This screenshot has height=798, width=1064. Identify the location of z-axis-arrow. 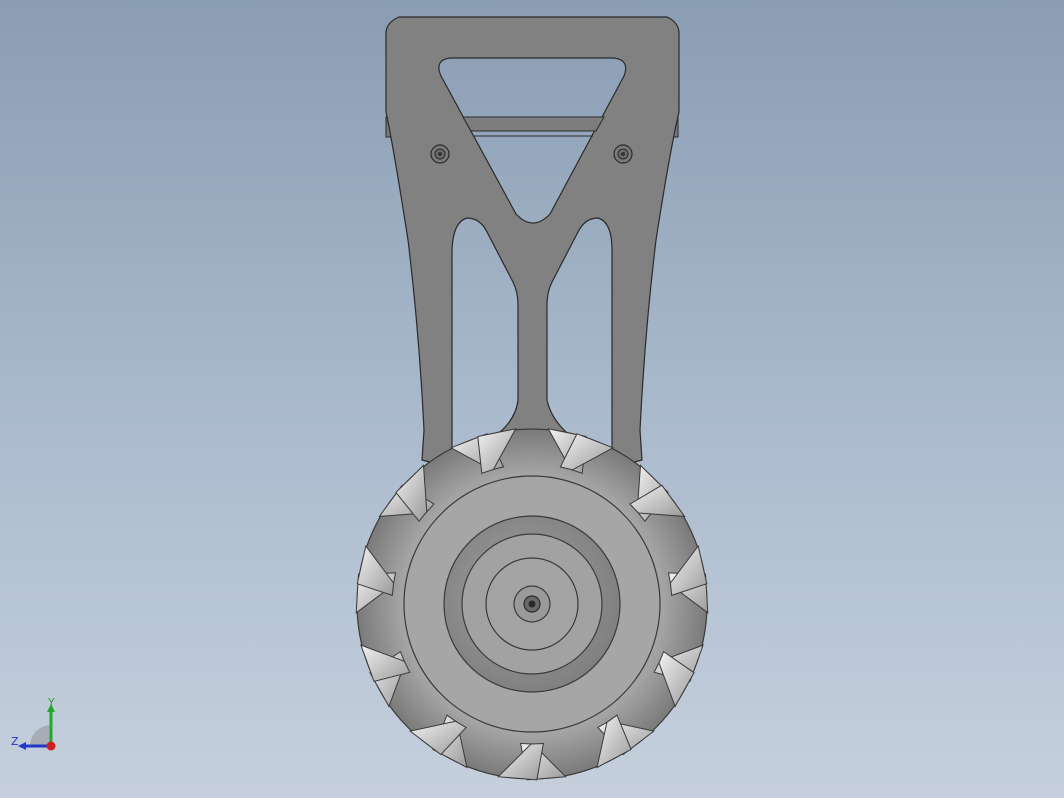
(22, 746).